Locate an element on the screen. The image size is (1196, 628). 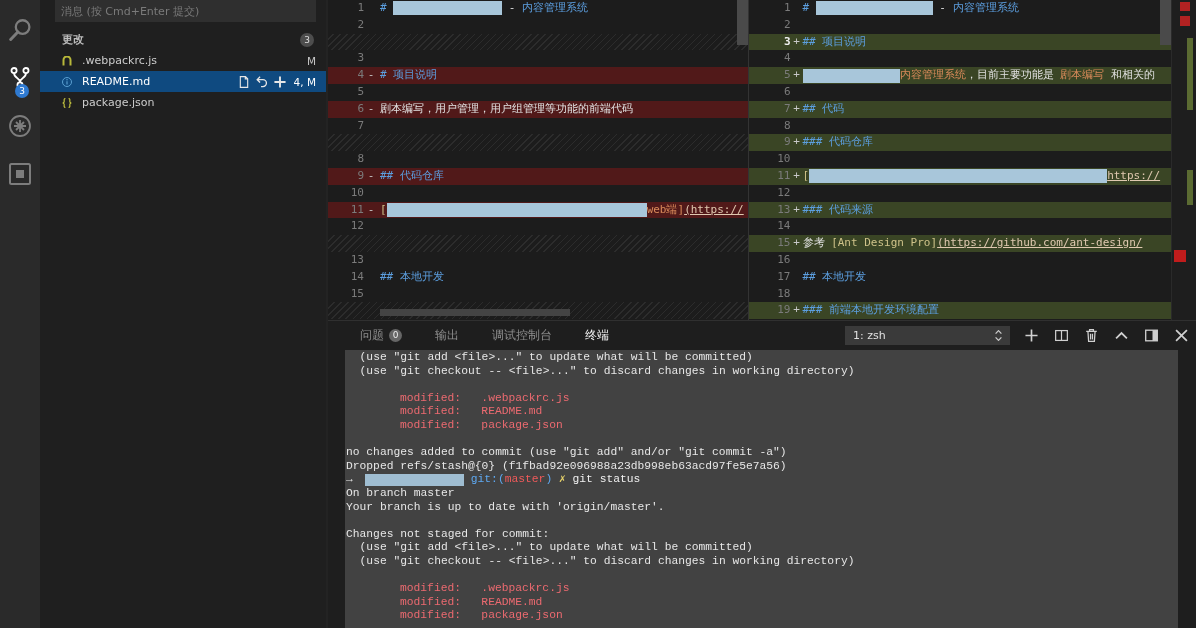
panel-tab: 输出 is located at coordinates (447, 335).